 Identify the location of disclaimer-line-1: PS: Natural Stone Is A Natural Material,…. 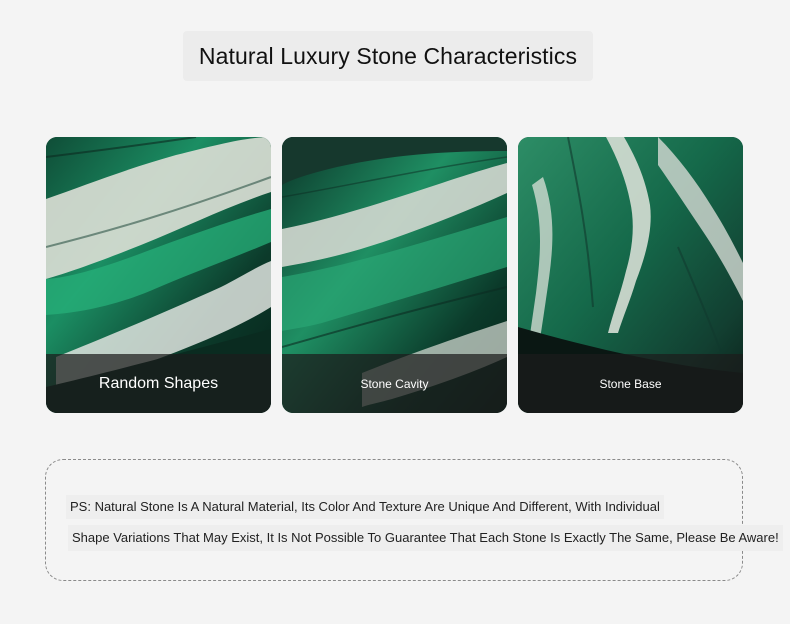
(365, 507).